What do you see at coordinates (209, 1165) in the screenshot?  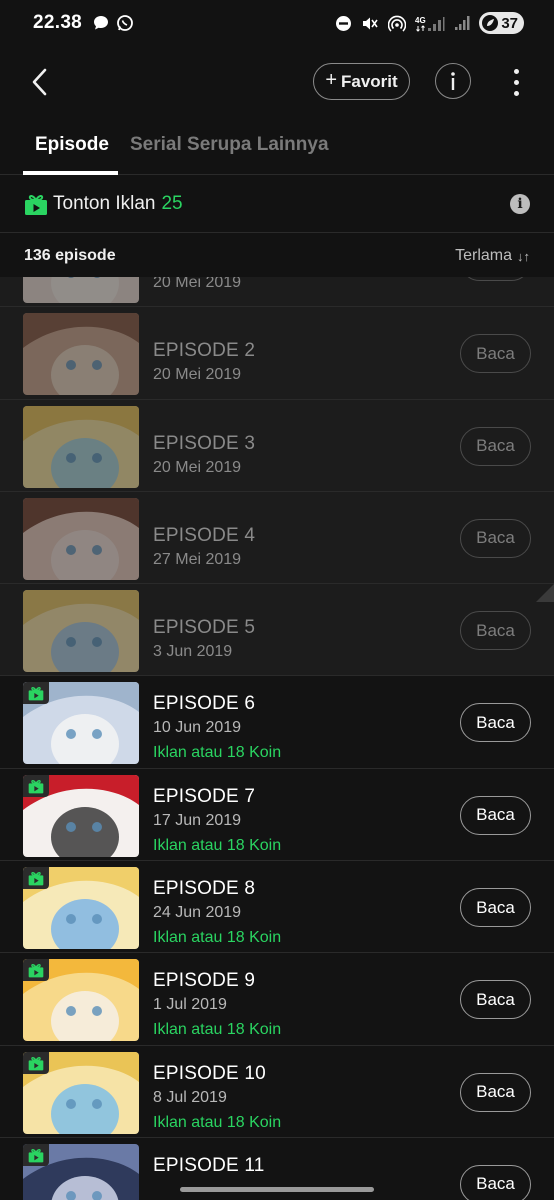 I see `episode-title: EPISODE 11` at bounding box center [209, 1165].